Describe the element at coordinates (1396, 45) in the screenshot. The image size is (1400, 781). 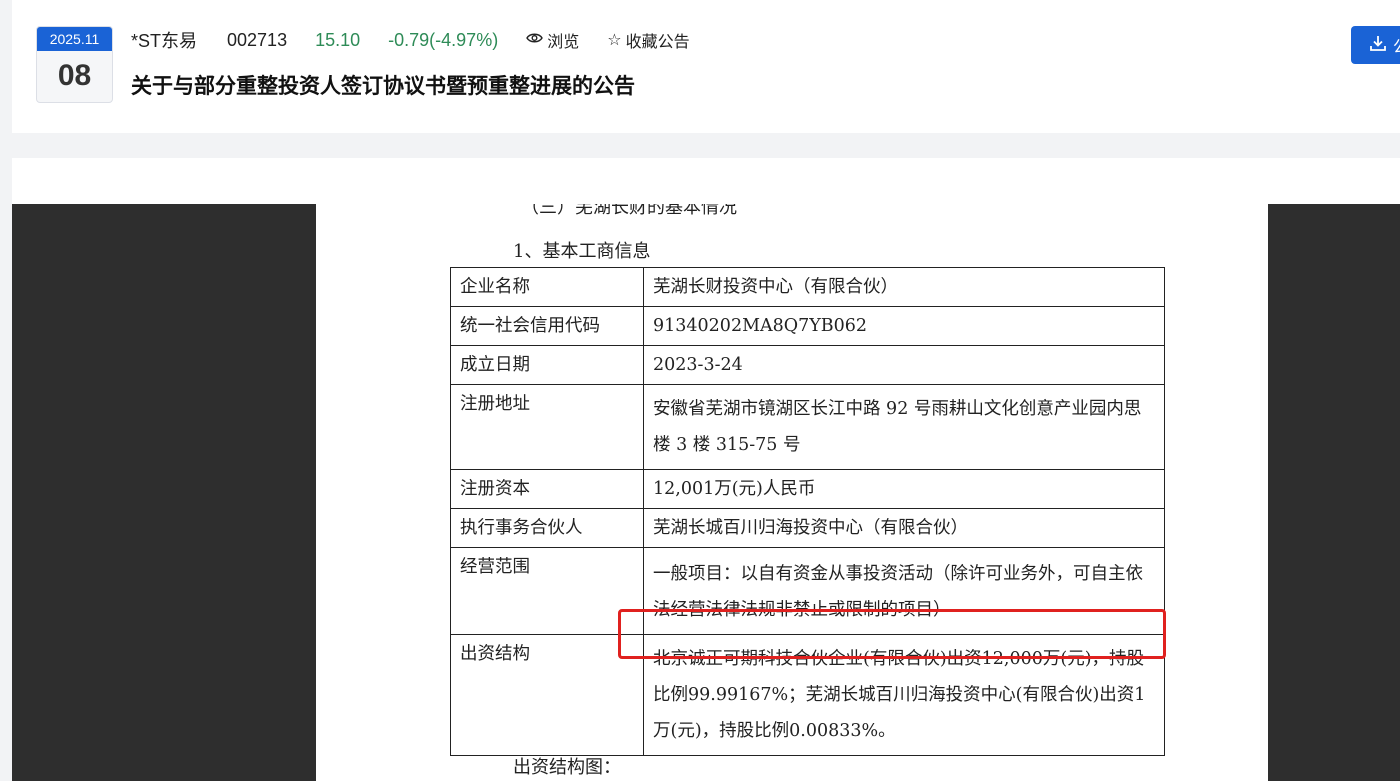
I see `download-label: 公` at that location.